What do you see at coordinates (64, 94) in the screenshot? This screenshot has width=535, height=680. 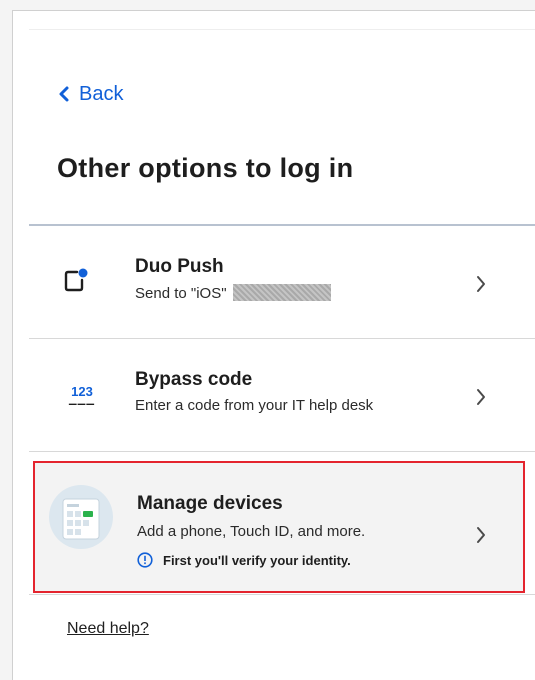 I see `chevron-left-icon` at bounding box center [64, 94].